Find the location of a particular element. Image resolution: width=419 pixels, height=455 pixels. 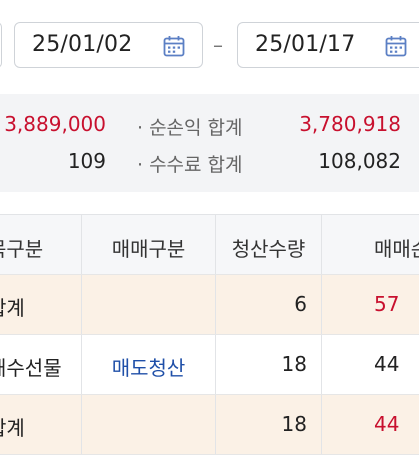

table-cell: 매도청산 is located at coordinates (149, 364).